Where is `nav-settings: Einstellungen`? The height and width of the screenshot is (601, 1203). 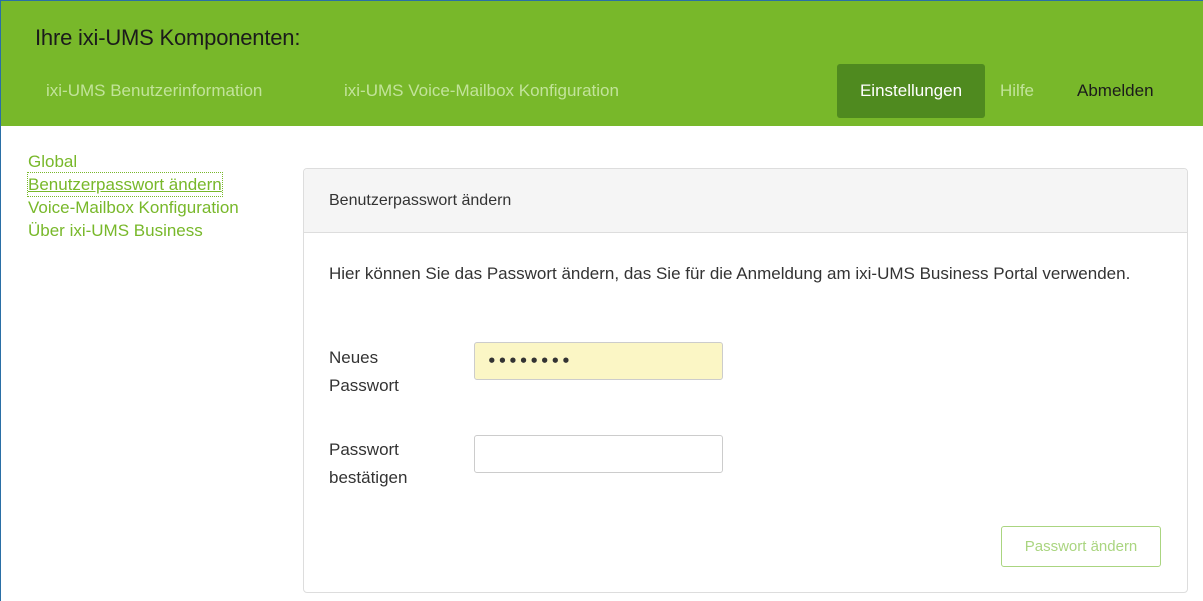 nav-settings: Einstellungen is located at coordinates (911, 91).